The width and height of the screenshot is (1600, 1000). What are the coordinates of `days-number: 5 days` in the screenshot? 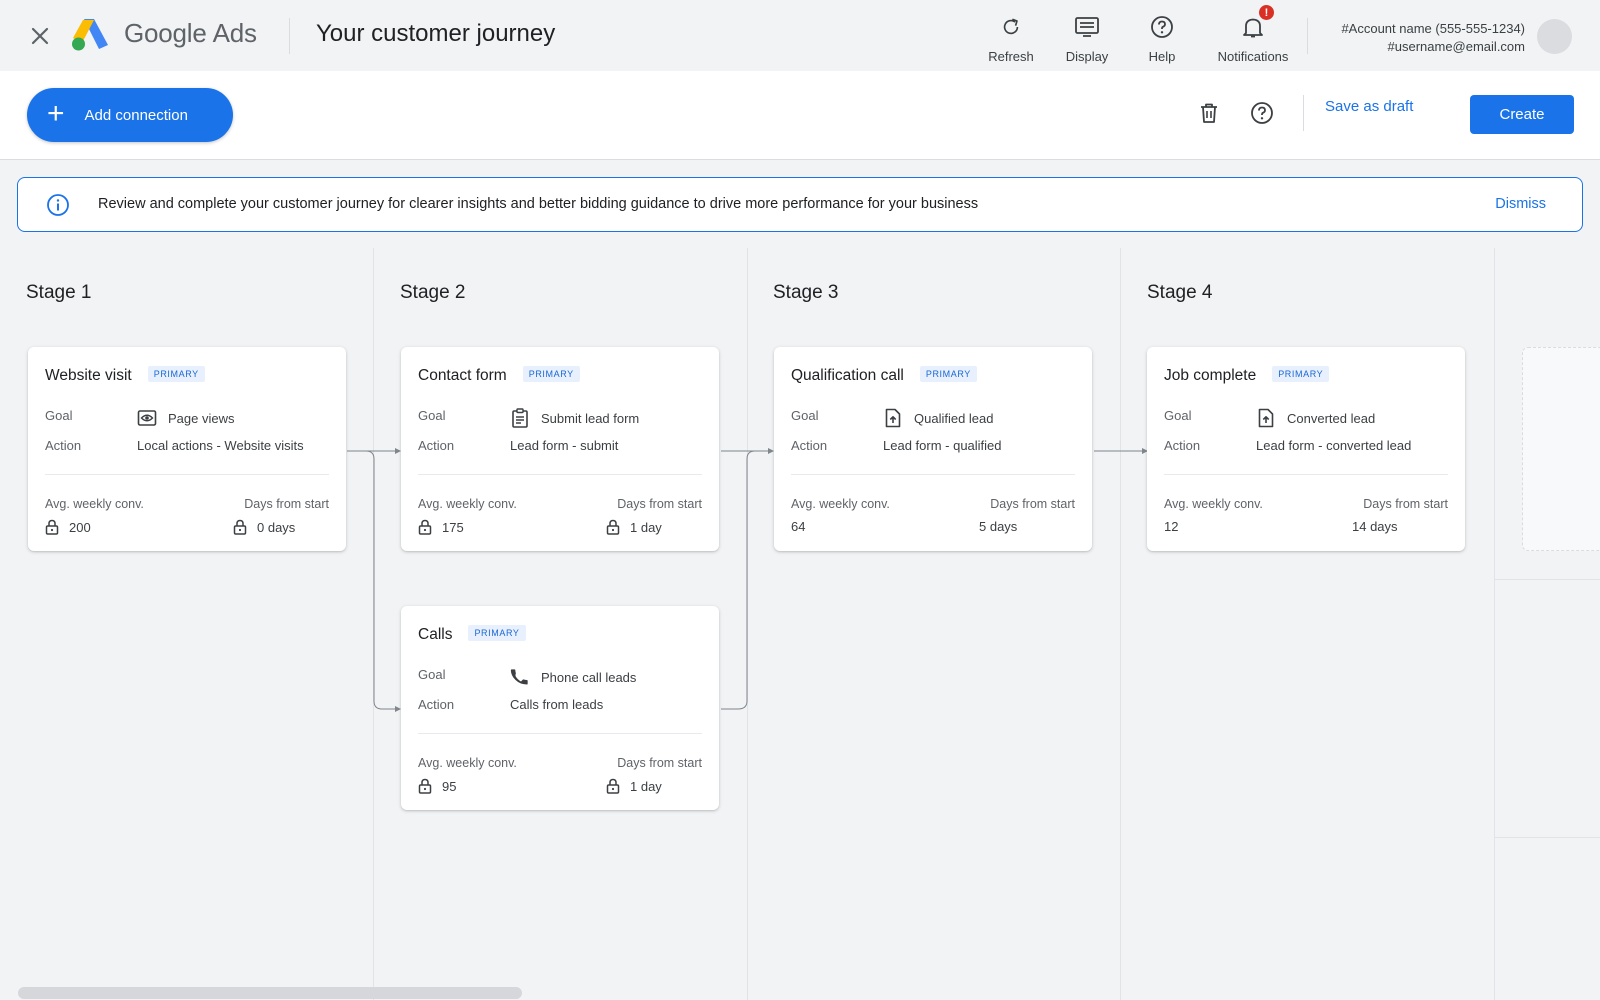 It's located at (998, 526).